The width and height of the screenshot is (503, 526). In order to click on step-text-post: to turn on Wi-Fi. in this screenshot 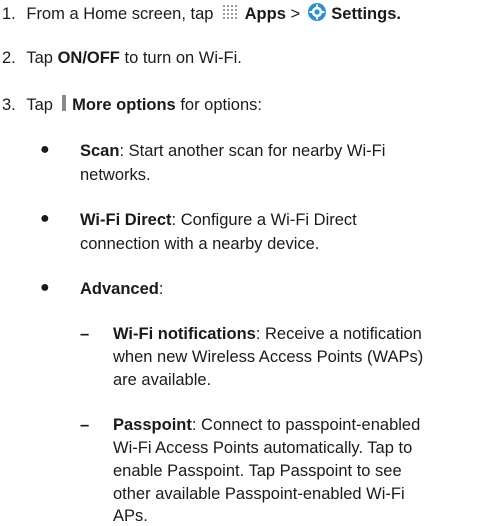, I will do `click(183, 58)`.